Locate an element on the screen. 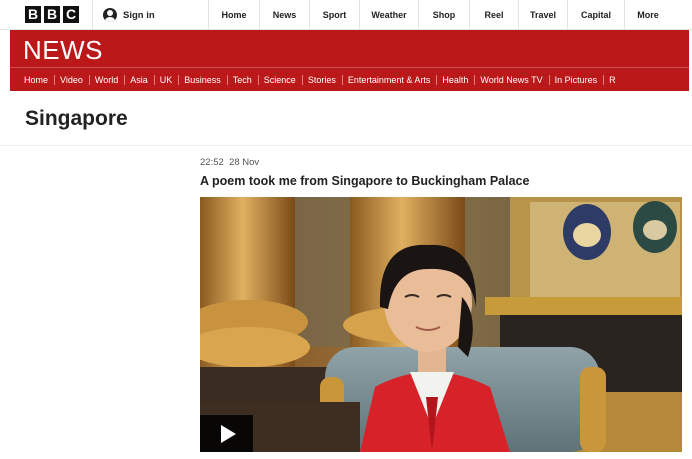 Image resolution: width=692 pixels, height=459 pixels. news-nav-business: Business is located at coordinates (202, 79).